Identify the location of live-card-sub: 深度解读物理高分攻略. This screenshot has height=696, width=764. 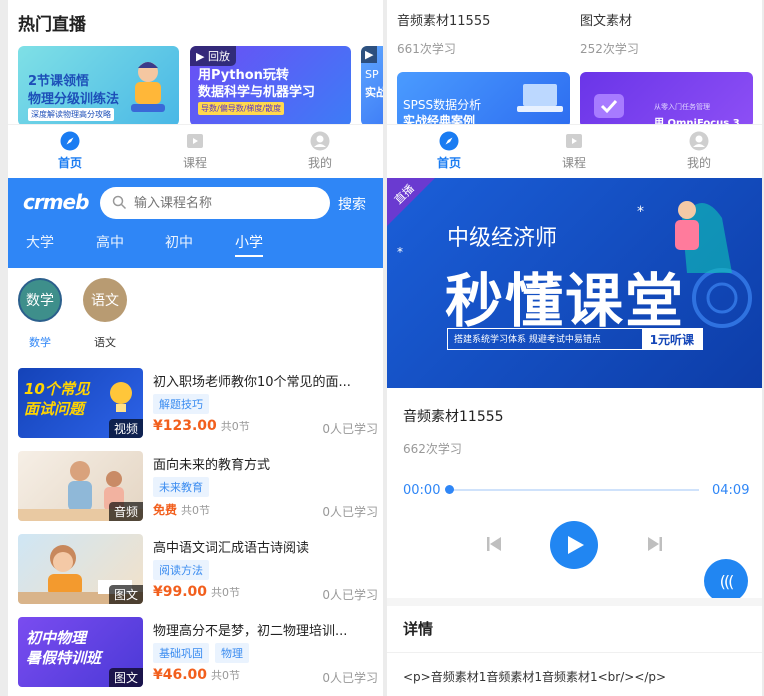
(71, 114).